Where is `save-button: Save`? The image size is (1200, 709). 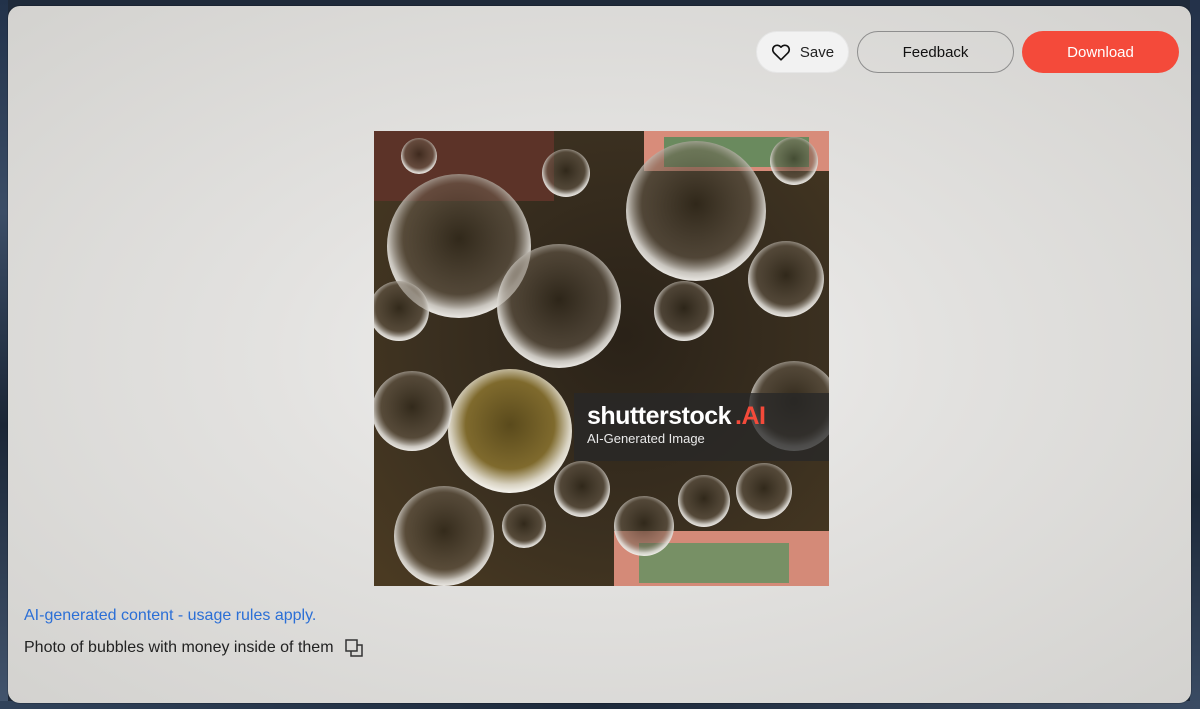 save-button: Save is located at coordinates (802, 52).